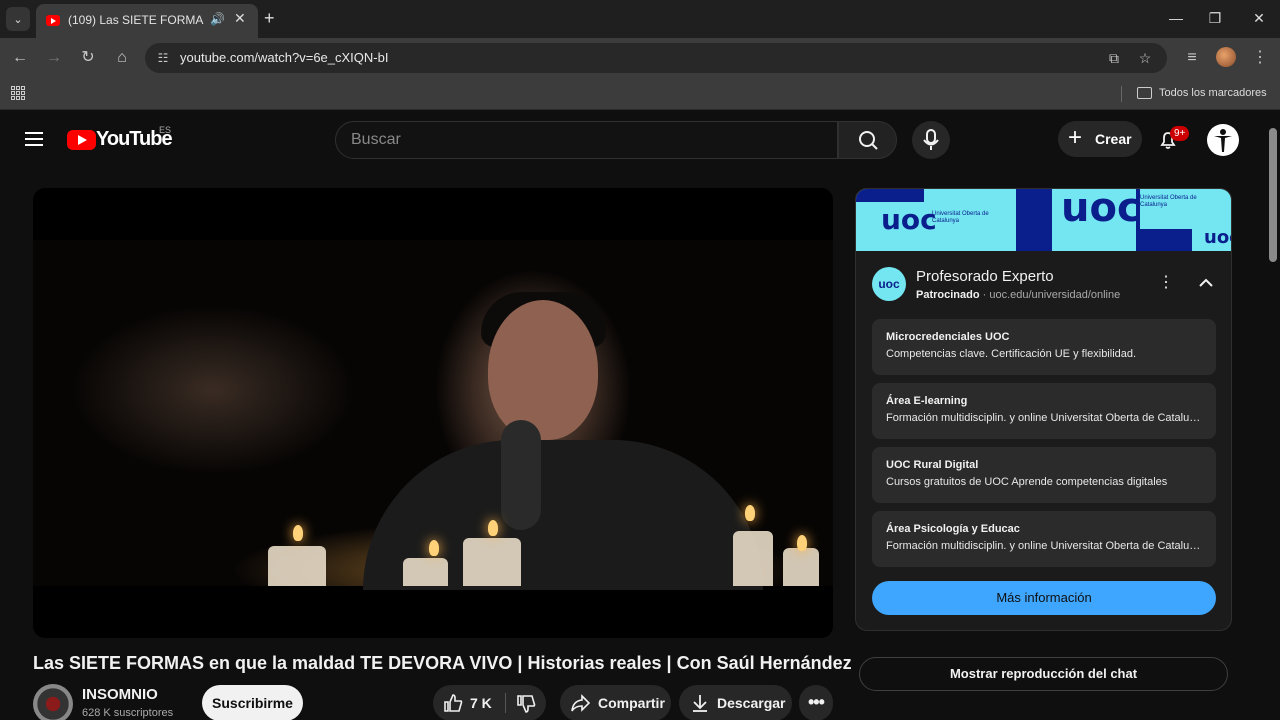 The image size is (1280, 720). What do you see at coordinates (1273, 195) in the screenshot?
I see `page-scrollbar` at bounding box center [1273, 195].